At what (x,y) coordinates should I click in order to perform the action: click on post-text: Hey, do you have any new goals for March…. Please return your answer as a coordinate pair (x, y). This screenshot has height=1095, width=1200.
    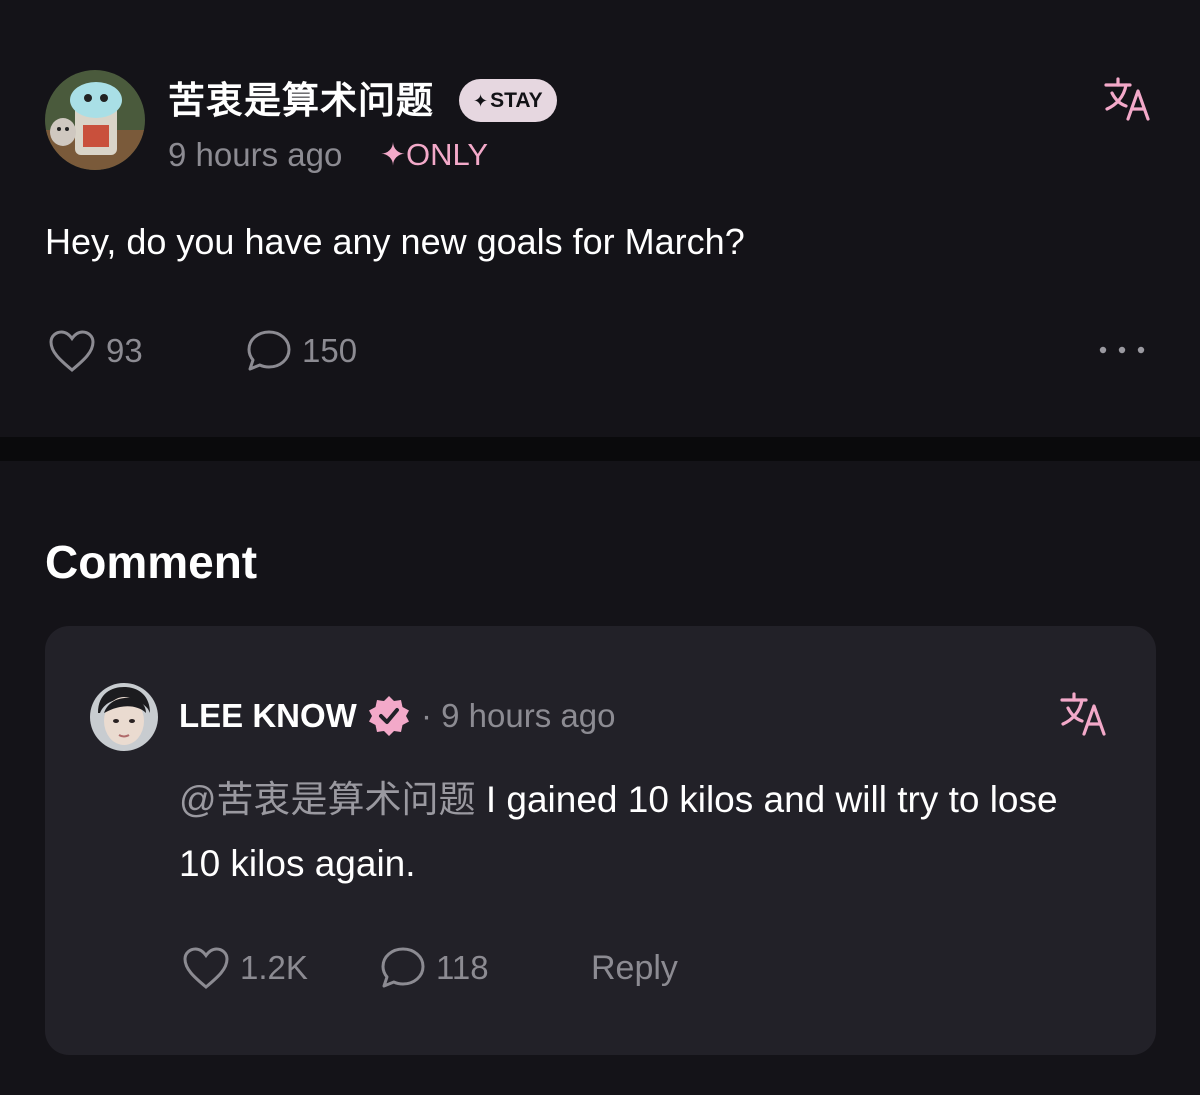
    Looking at the image, I should click on (395, 241).